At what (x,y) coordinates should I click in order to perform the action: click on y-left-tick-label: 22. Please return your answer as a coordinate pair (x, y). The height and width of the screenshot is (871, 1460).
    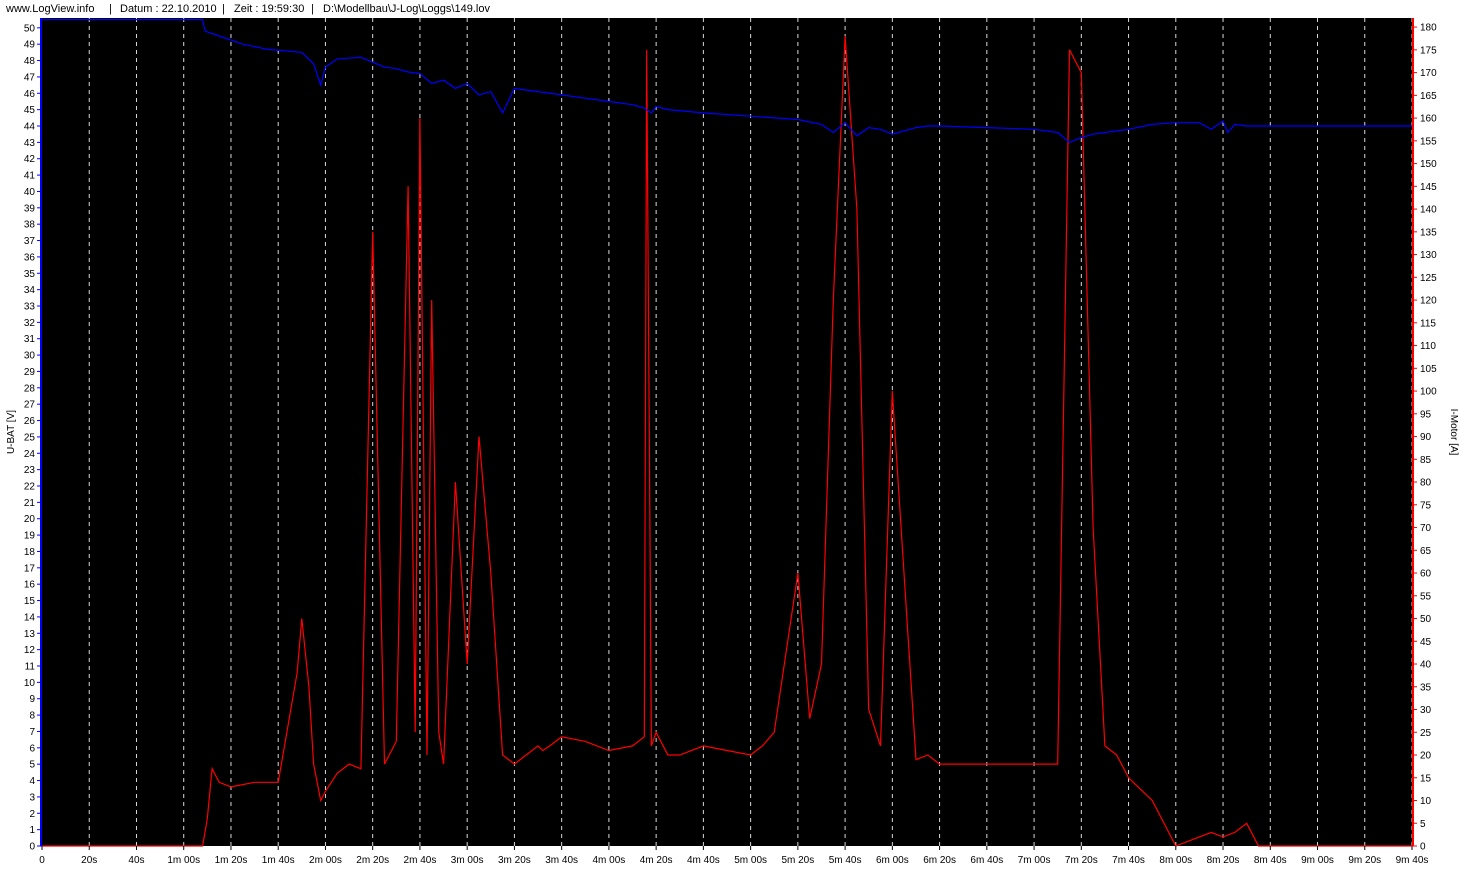
    Looking at the image, I should click on (30, 487).